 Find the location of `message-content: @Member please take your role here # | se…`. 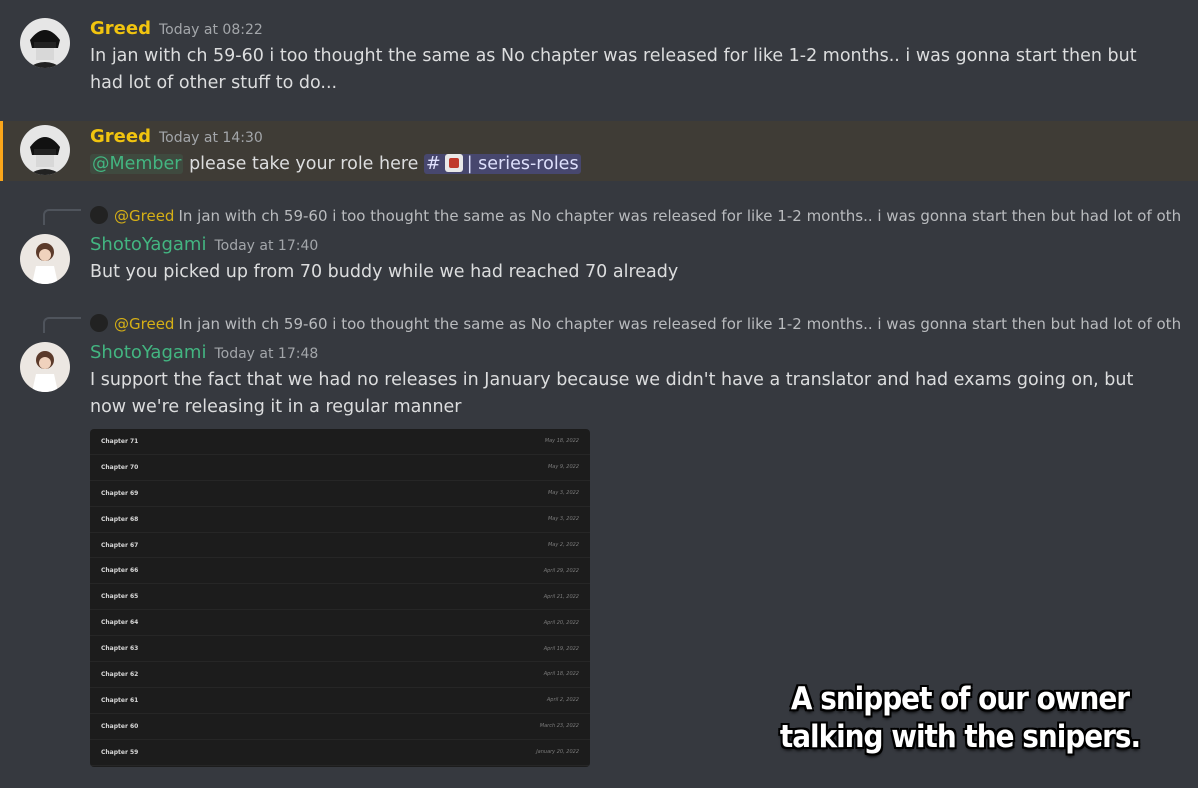

message-content: @Member please take your role here # | se… is located at coordinates (620, 164).